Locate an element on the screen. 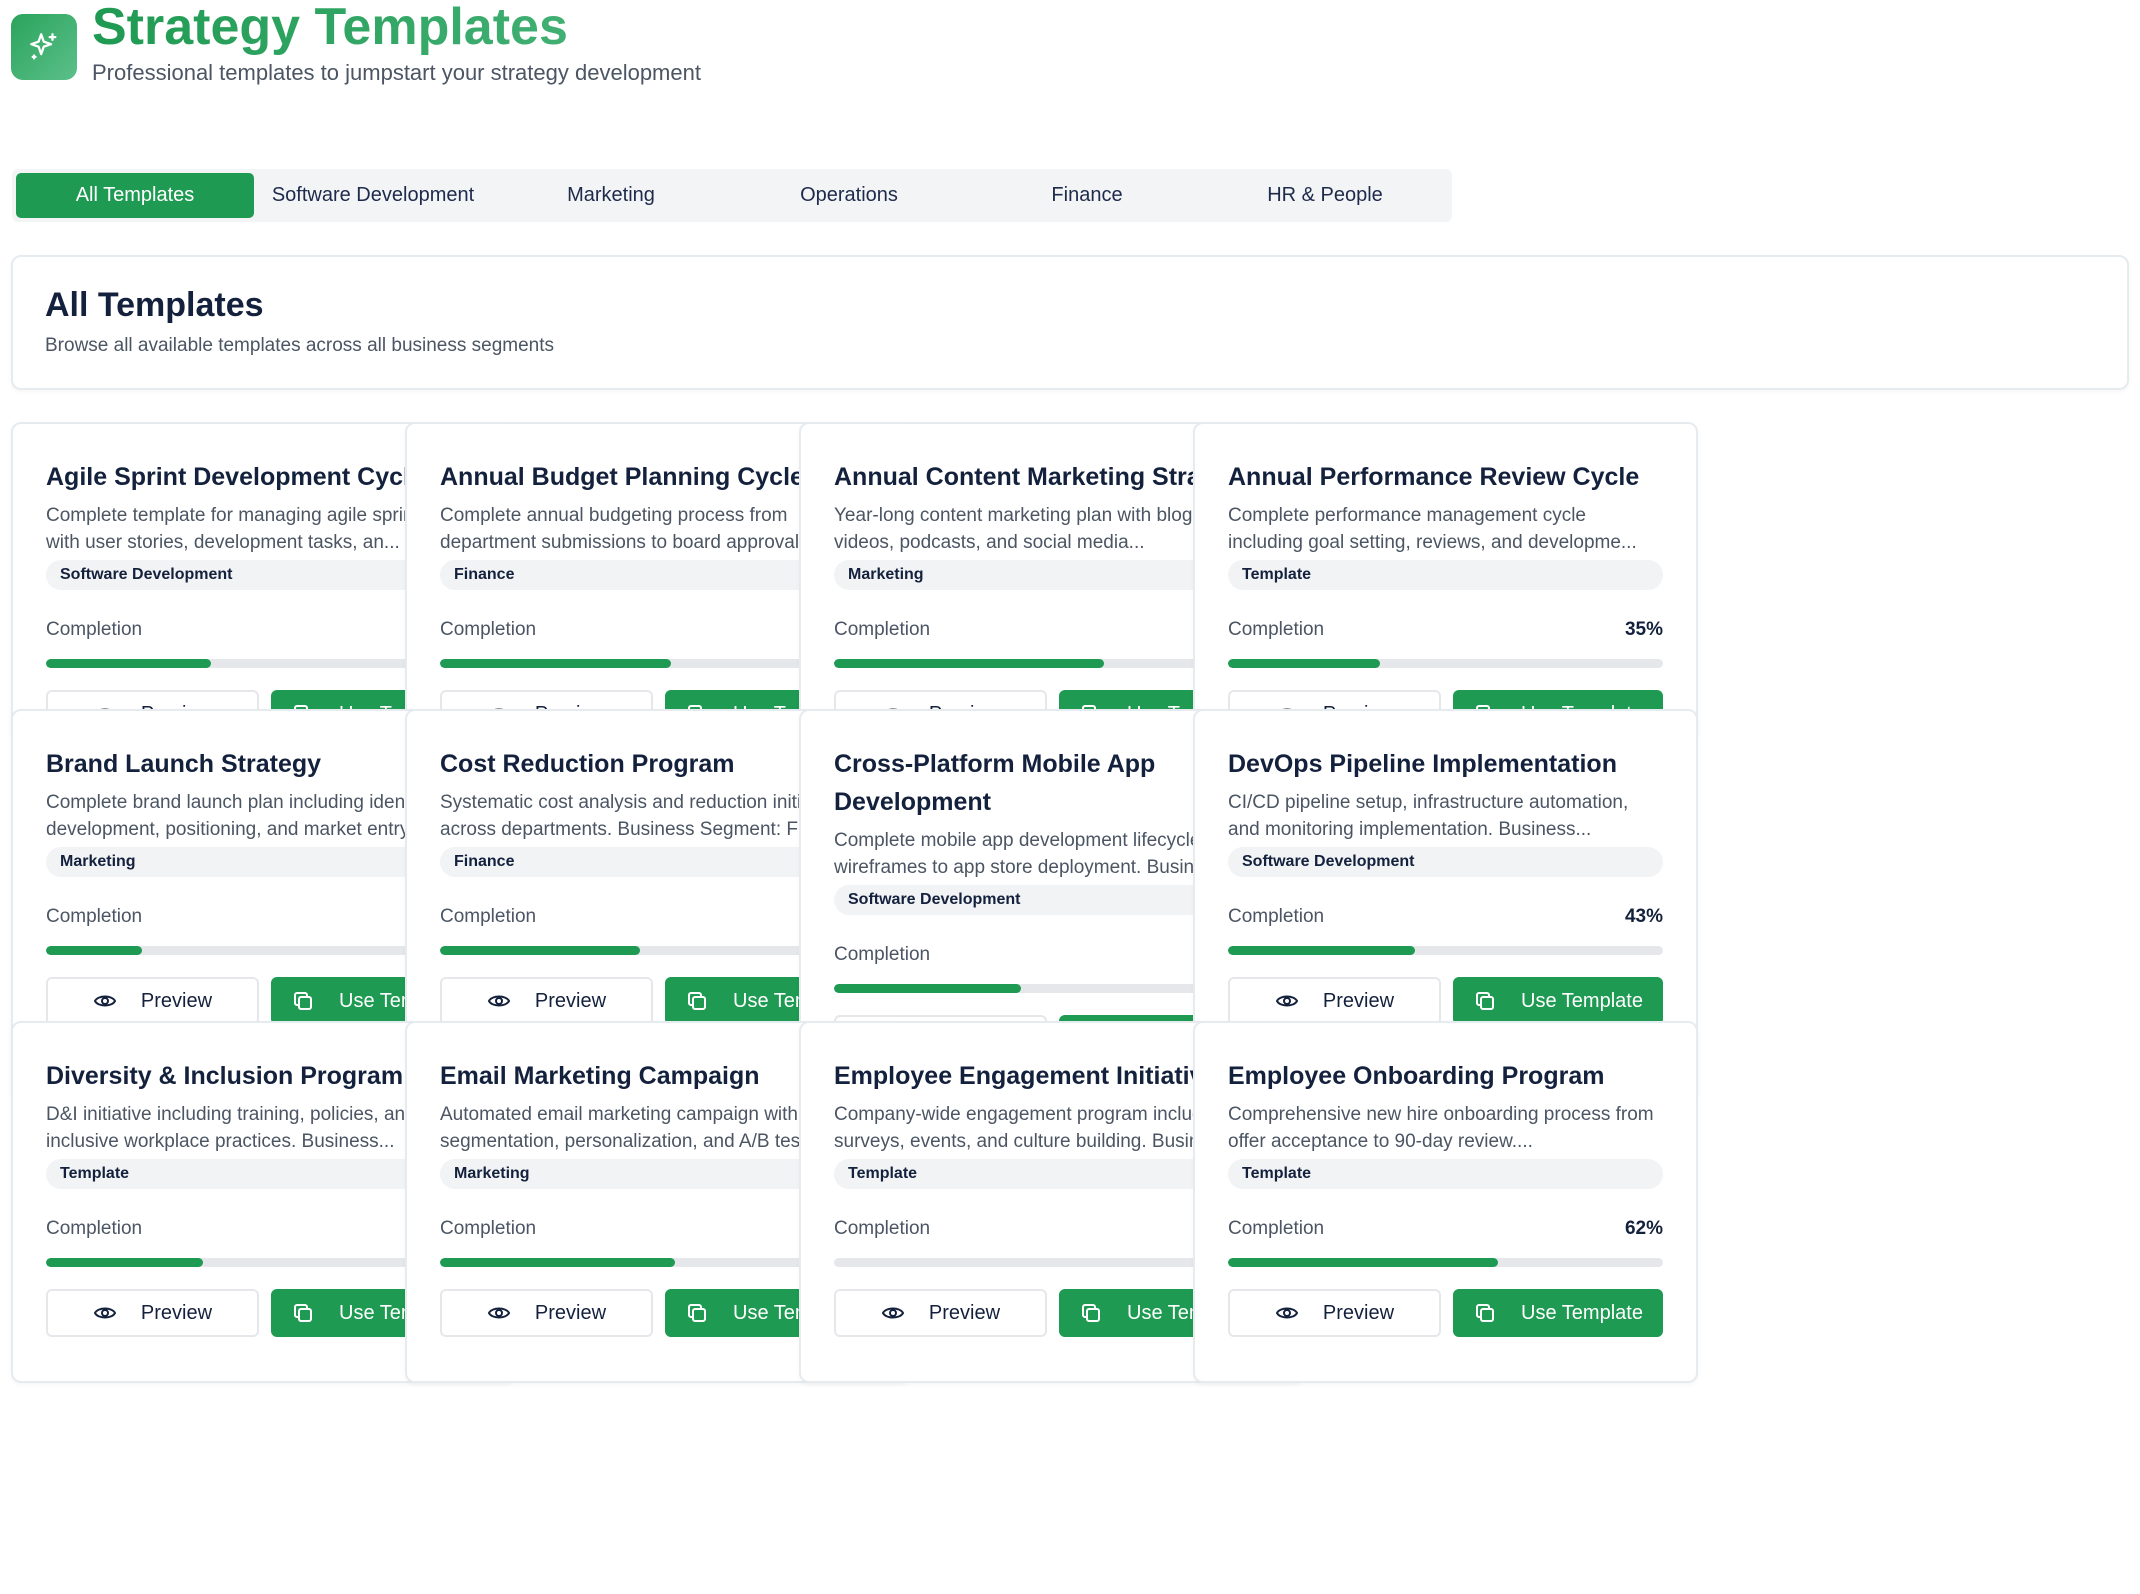 This screenshot has width=2140, height=1594. sparkles-icon is located at coordinates (44, 47).